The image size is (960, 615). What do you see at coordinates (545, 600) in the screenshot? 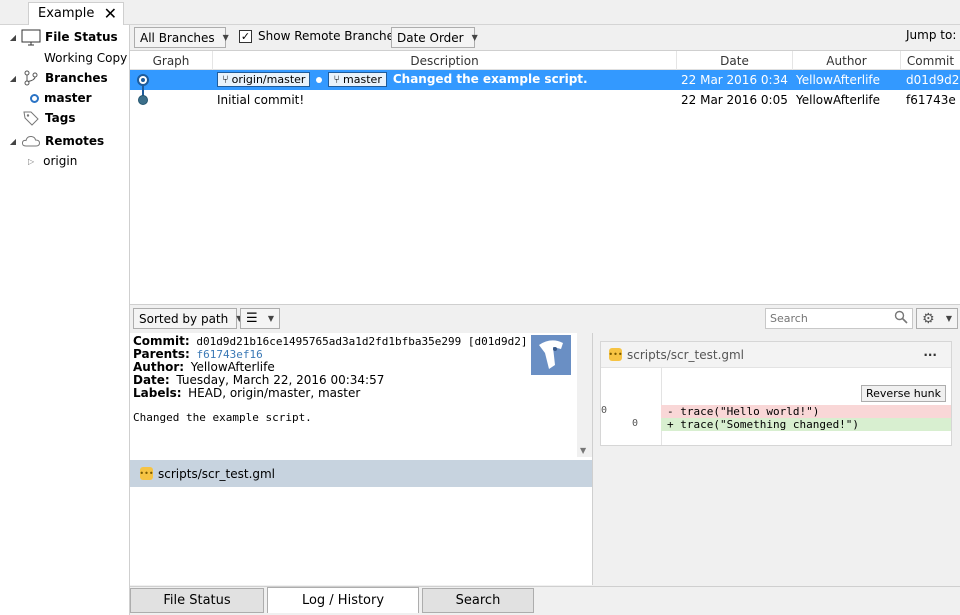
I see `bottom-tab-bar: File Status Log / History Search` at bounding box center [545, 600].